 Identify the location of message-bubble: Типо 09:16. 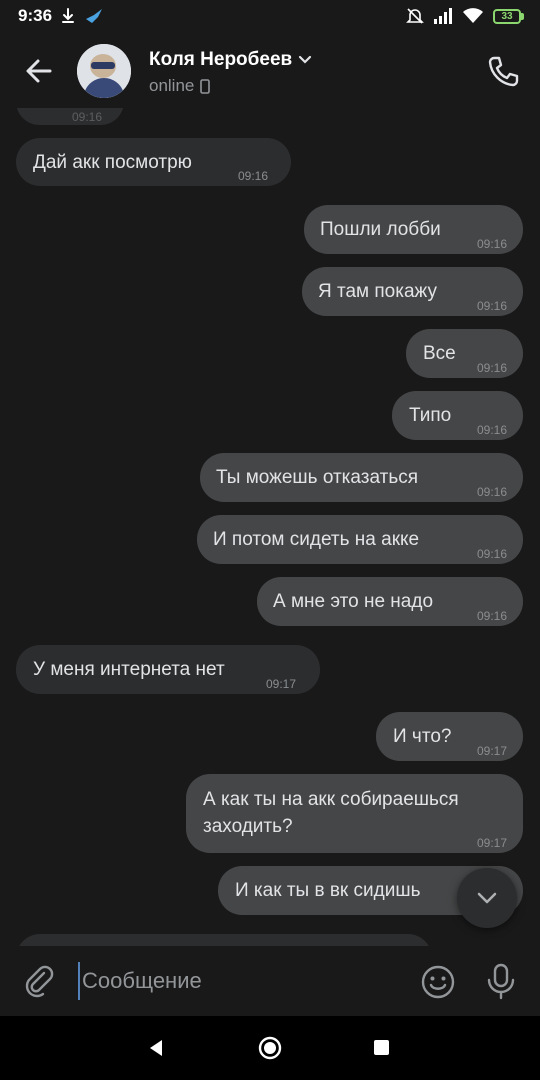
(457, 415).